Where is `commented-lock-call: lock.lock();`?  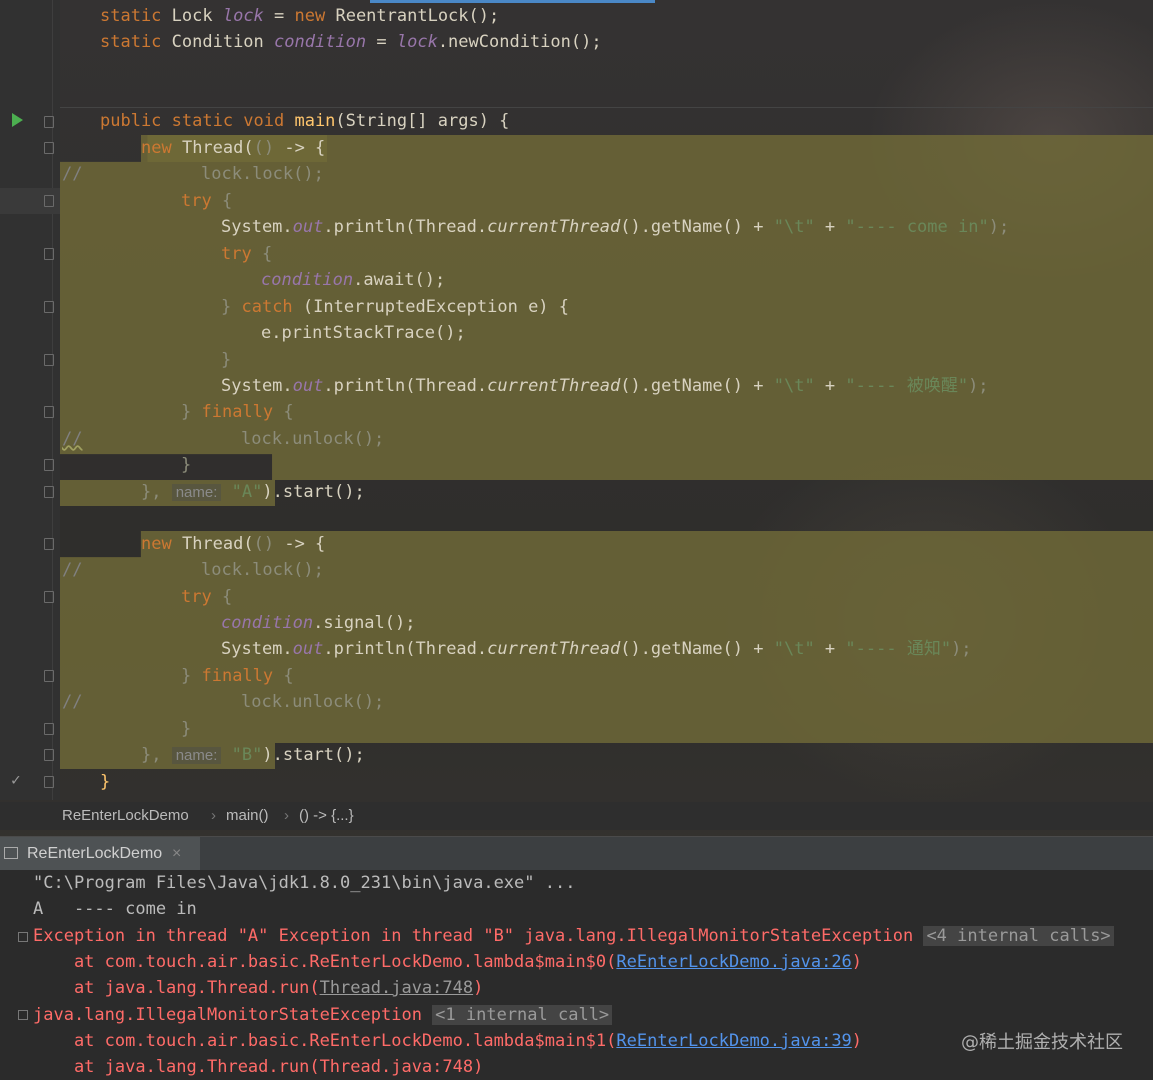
commented-lock-call: lock.lock(); is located at coordinates (262, 570).